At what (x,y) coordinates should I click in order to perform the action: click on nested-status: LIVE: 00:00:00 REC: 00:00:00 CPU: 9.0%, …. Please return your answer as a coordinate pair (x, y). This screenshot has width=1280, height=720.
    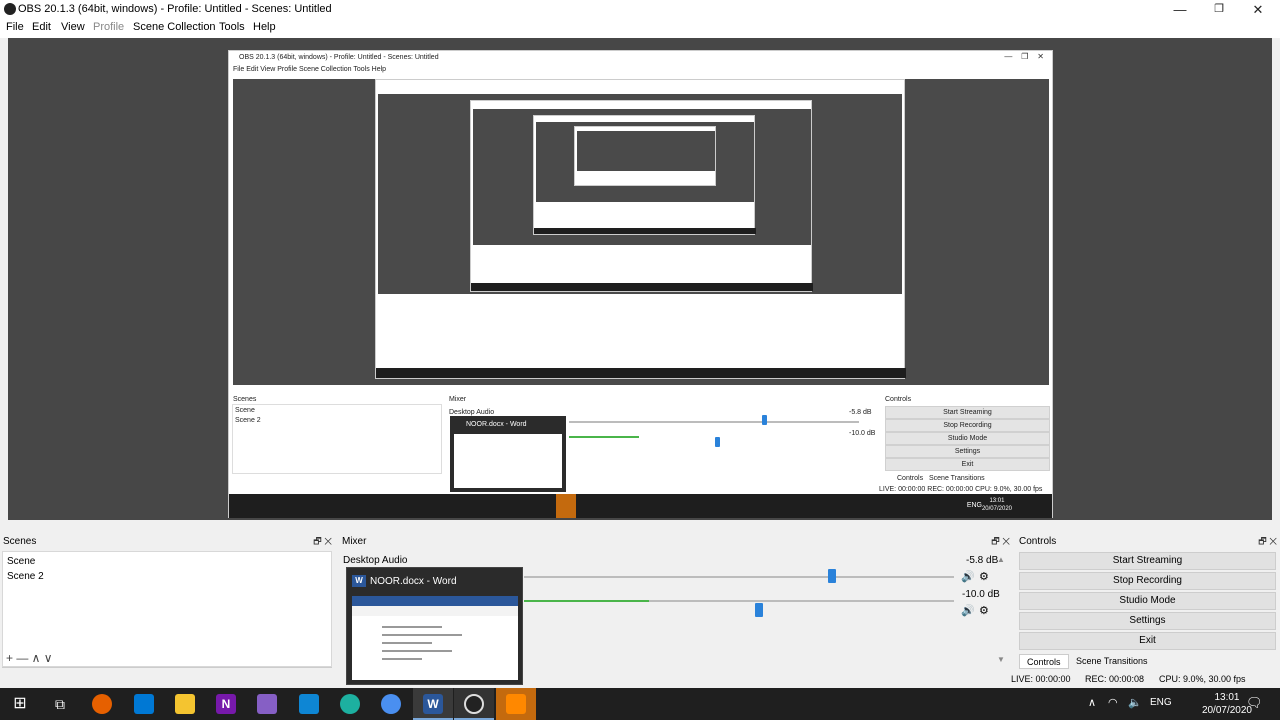
    Looking at the image, I should click on (961, 489).